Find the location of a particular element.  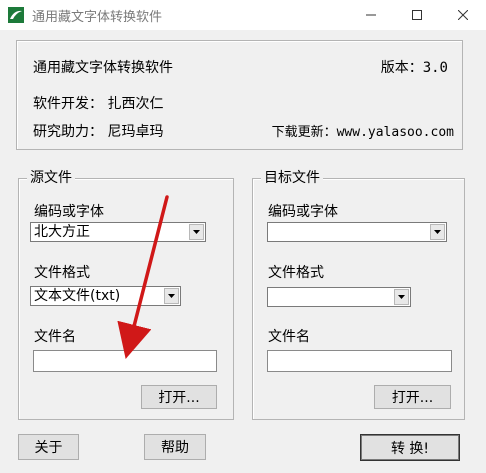

window-title: 通用藏文字体转换软件 is located at coordinates (97, 17).